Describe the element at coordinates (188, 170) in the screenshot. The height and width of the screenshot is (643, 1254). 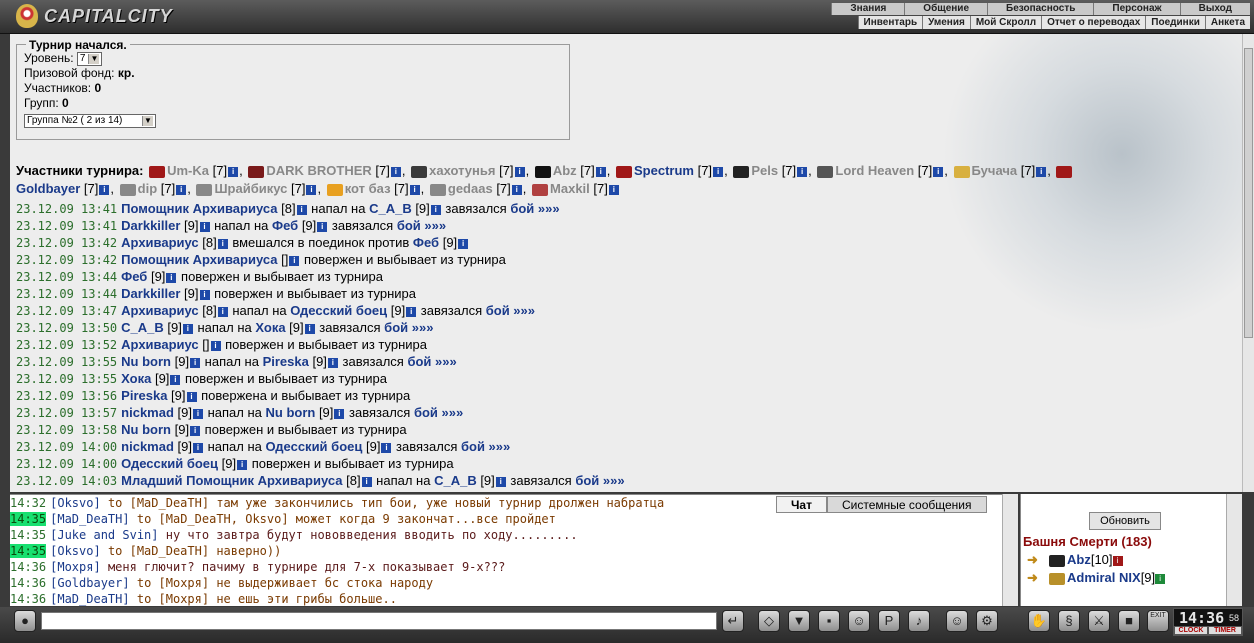
I see `participant-name: Um-Ka` at that location.